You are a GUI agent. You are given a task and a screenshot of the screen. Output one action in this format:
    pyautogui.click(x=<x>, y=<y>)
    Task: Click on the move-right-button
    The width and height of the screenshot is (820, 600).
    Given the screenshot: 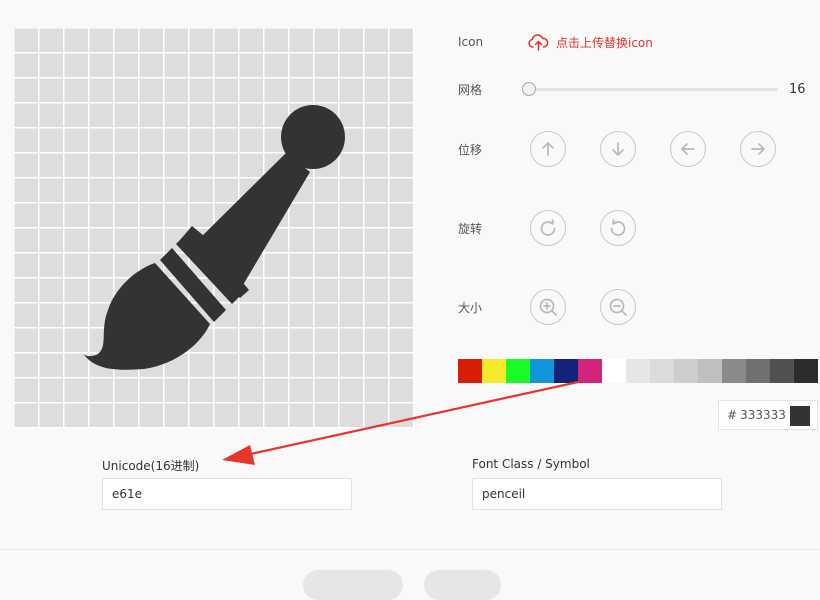 What is the action you would take?
    pyautogui.click(x=758, y=149)
    